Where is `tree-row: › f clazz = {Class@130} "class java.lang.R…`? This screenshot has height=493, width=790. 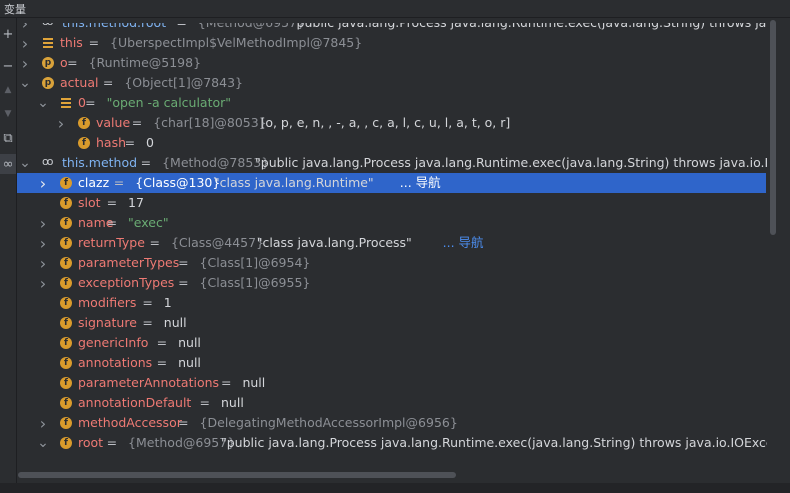
tree-row: › f clazz = {Class@130} "class java.lang.R… is located at coordinates (391, 183).